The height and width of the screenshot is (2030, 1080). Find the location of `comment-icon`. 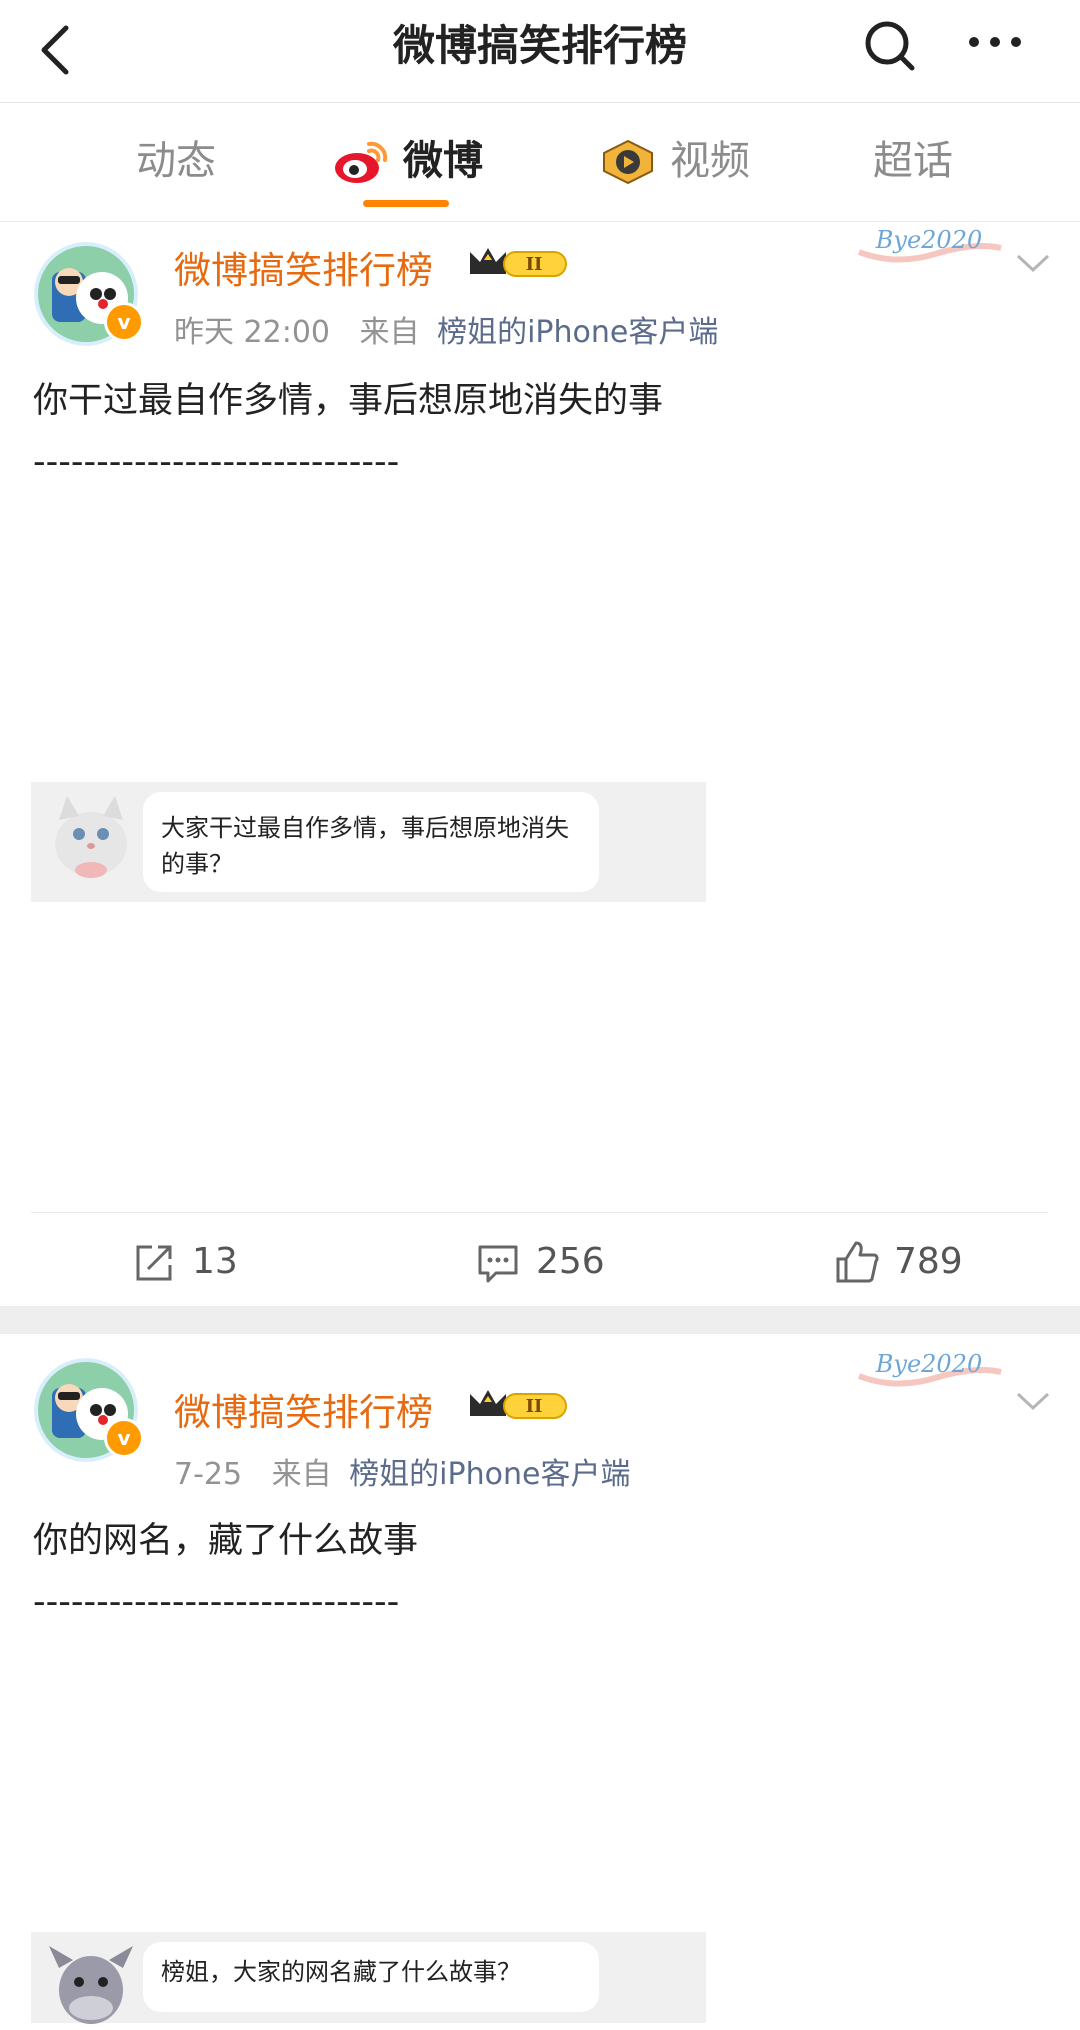

comment-icon is located at coordinates (498, 1264).